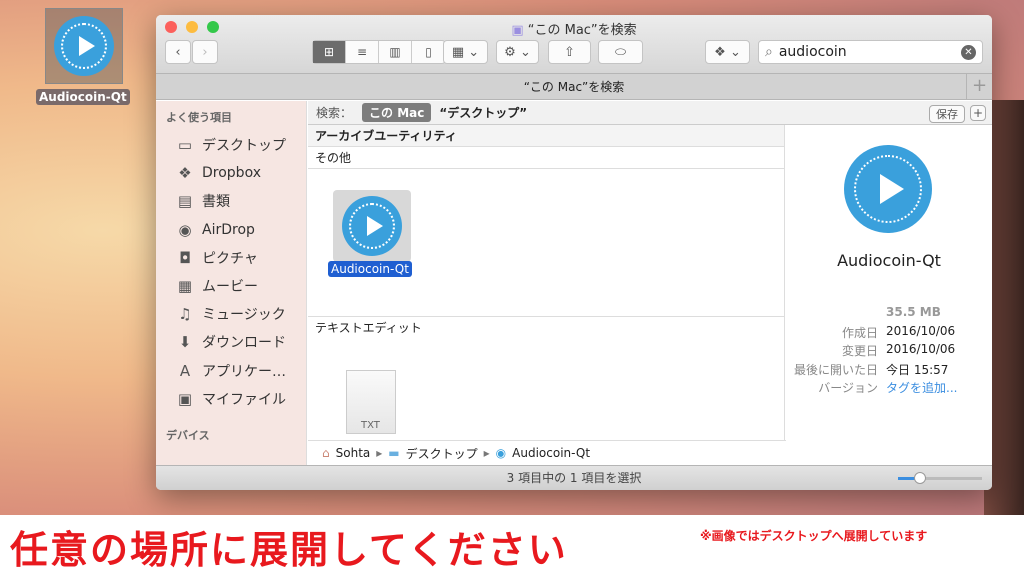 The image size is (1024, 576). Describe the element at coordinates (362, 52) in the screenshot. I see `list-view-icon: ≡` at that location.